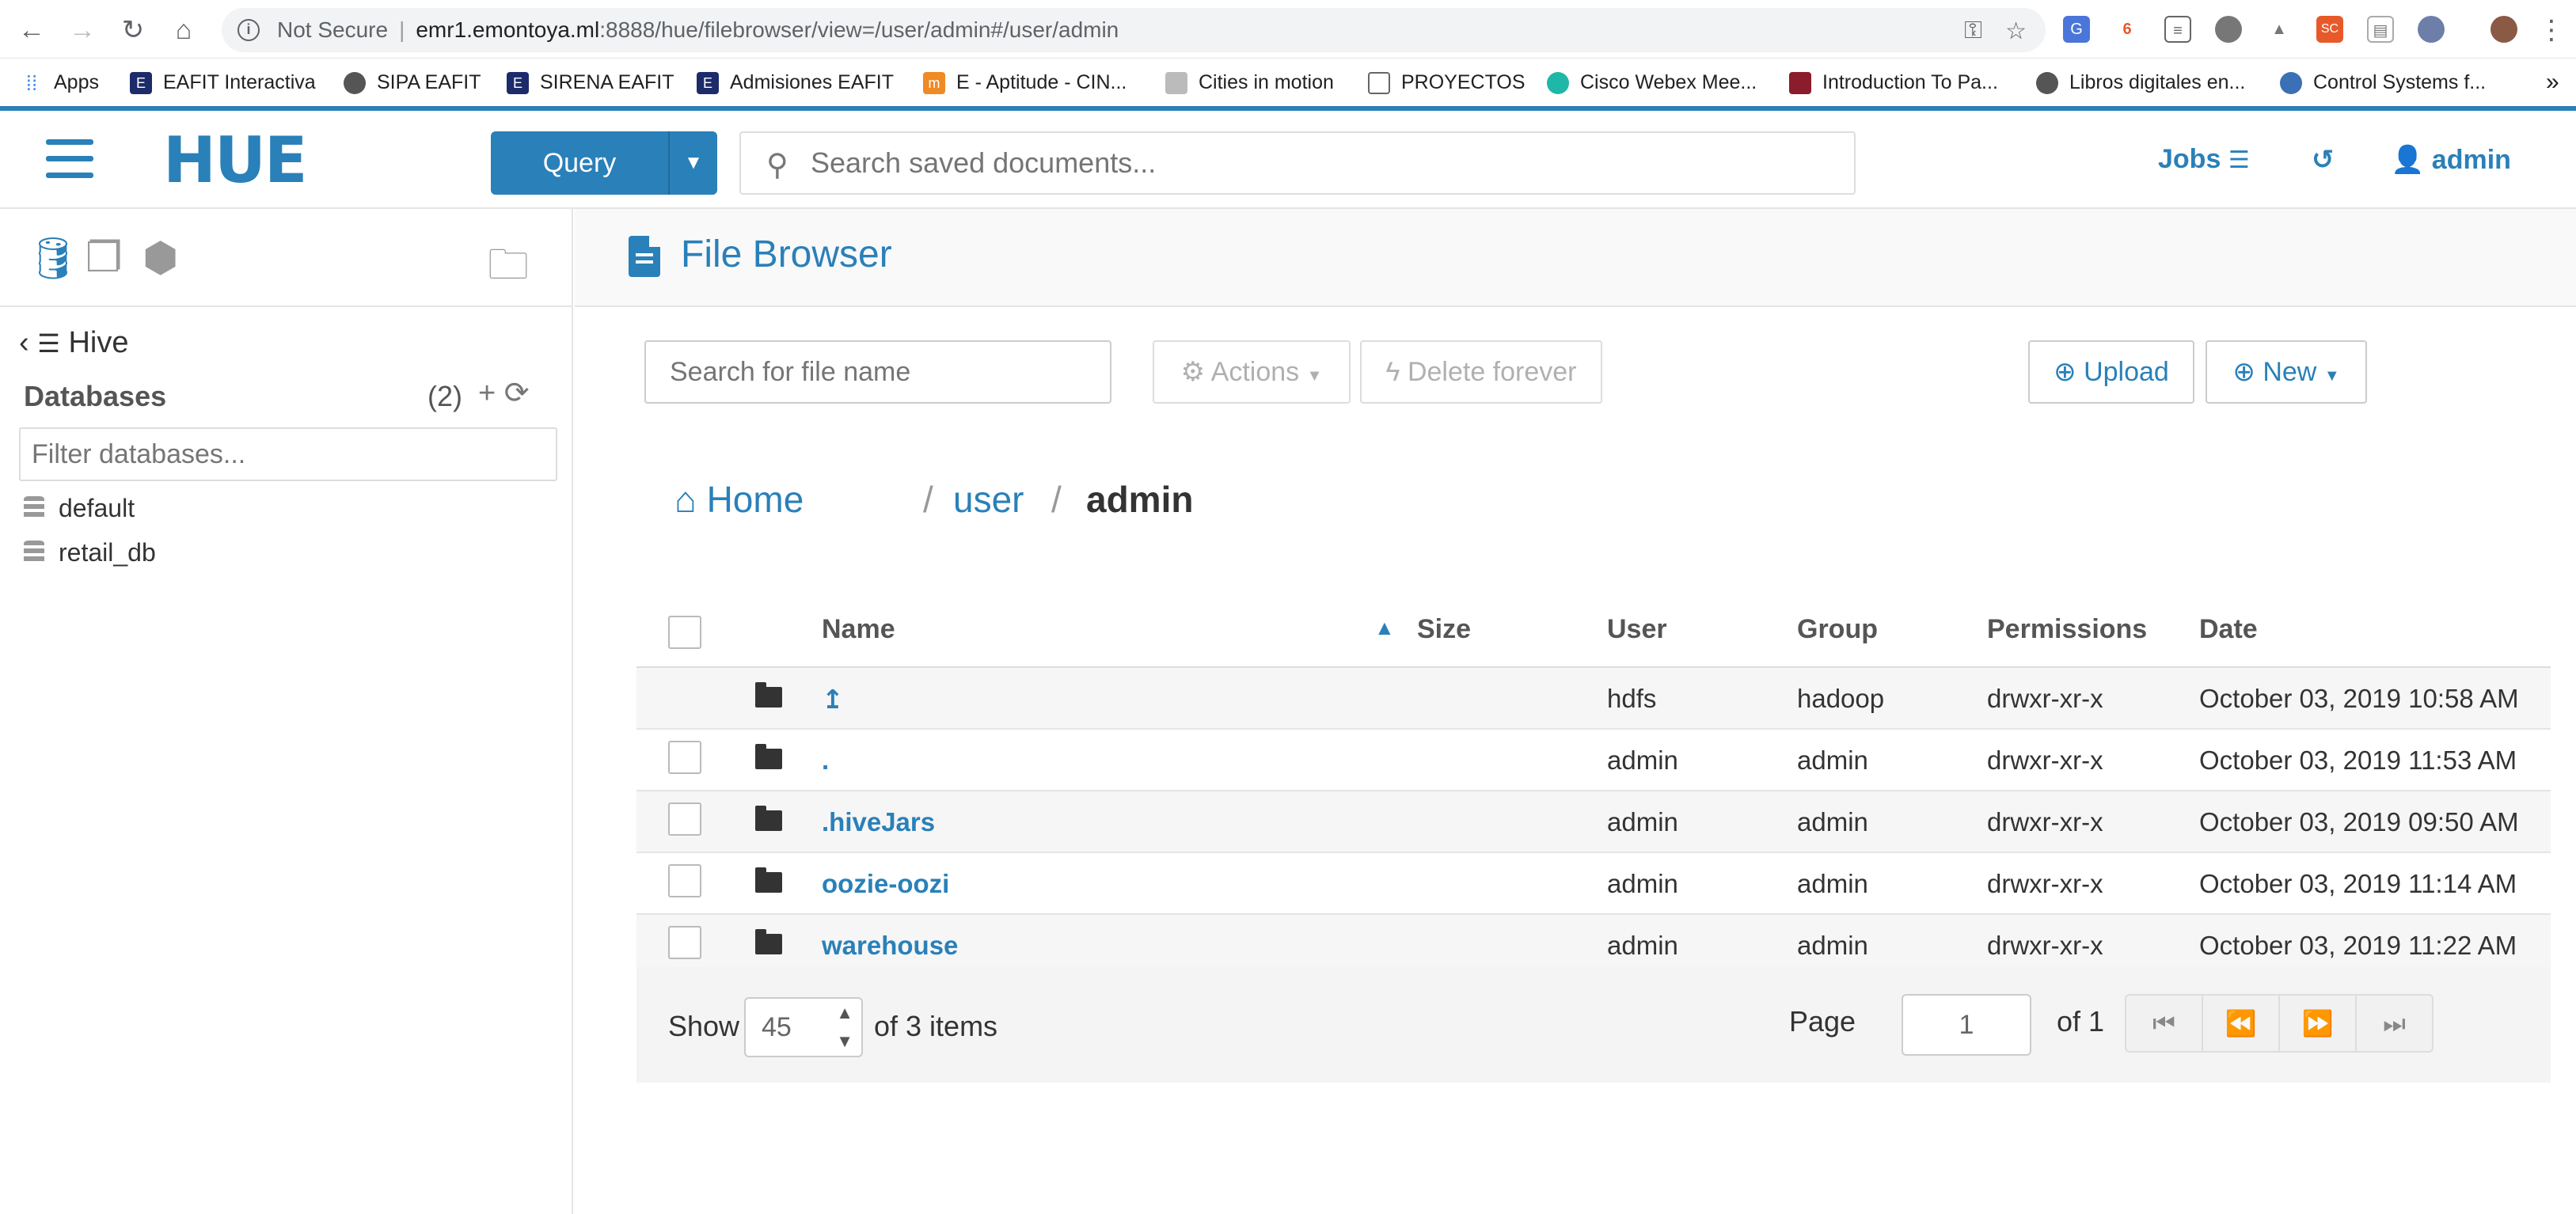 Image resolution: width=2576 pixels, height=1214 pixels. What do you see at coordinates (796, 82) in the screenshot?
I see `bookmark-item: E Admisiones EAFIT` at bounding box center [796, 82].